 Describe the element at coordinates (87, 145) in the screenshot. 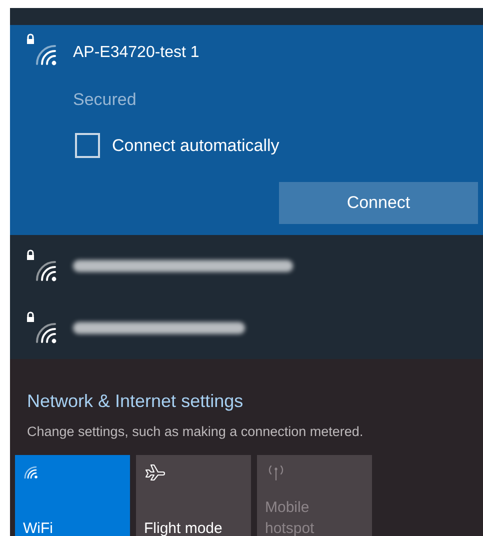

I see `checkbox` at that location.